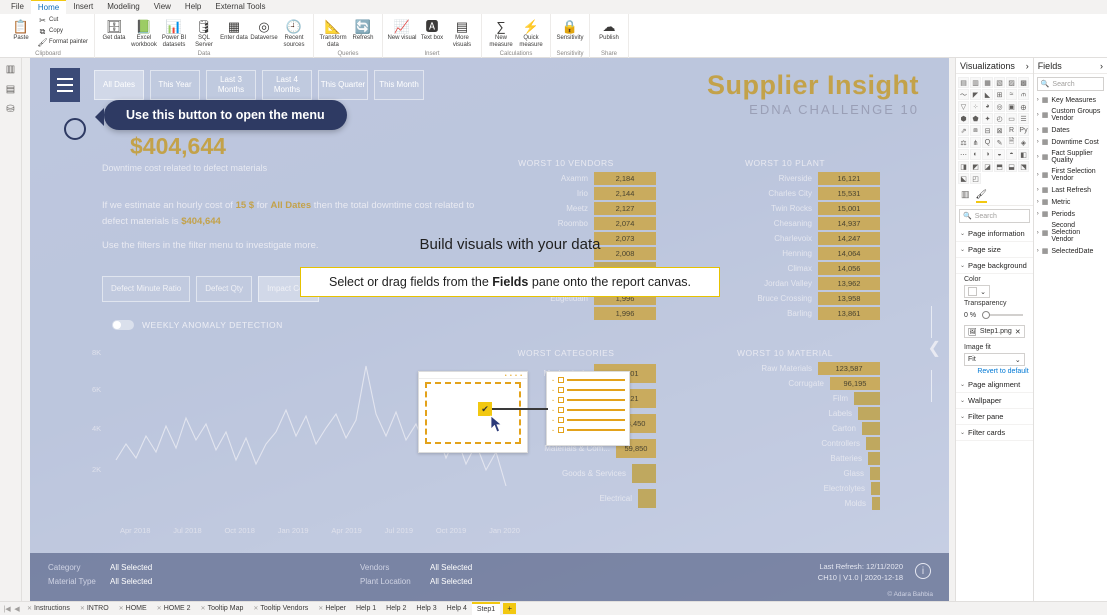  What do you see at coordinates (119, 85) in the screenshot?
I see `pill-all-dates: All Dates` at bounding box center [119, 85].